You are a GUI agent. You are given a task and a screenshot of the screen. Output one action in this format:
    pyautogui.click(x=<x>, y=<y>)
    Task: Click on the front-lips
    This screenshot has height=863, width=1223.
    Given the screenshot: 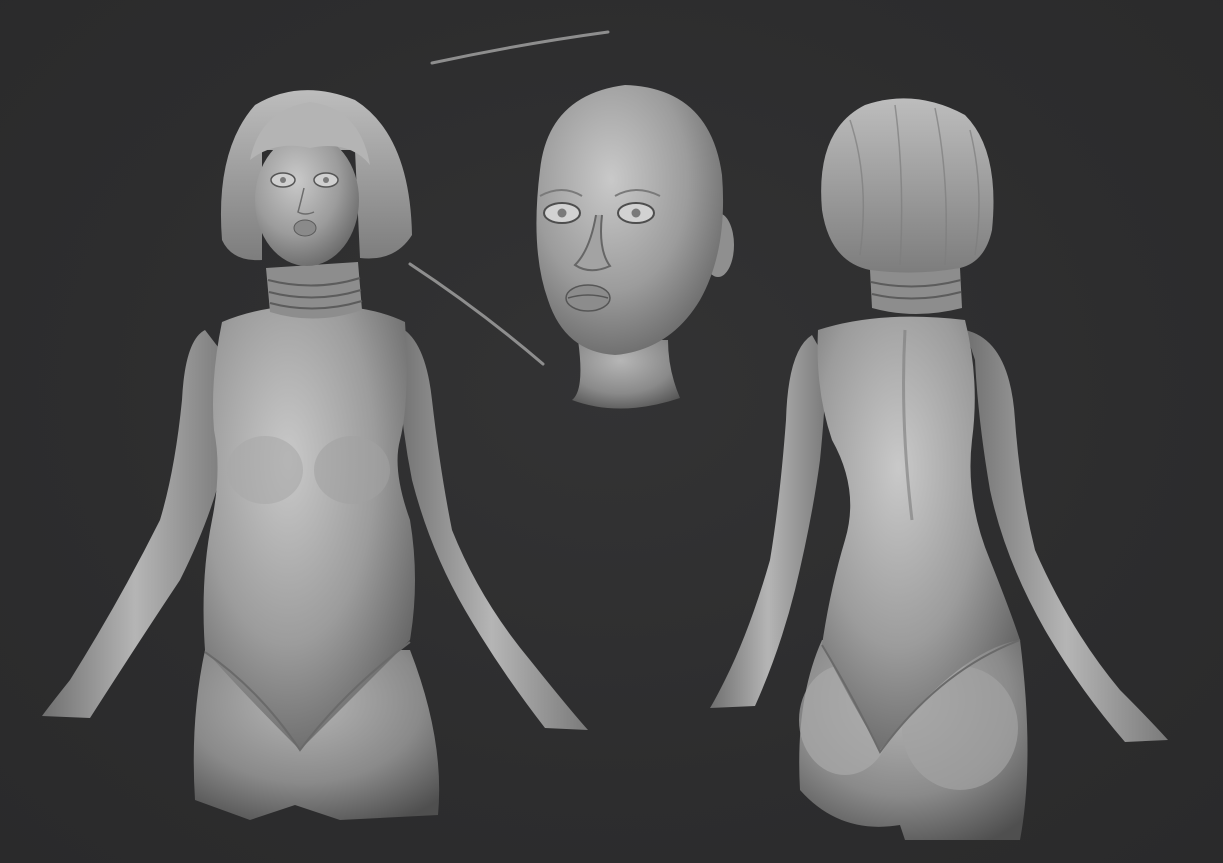 What is the action you would take?
    pyautogui.click(x=305, y=228)
    